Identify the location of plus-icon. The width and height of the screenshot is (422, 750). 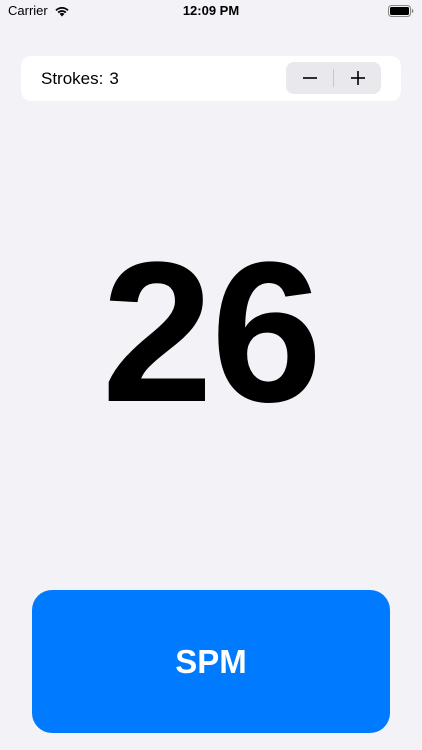
(357, 78).